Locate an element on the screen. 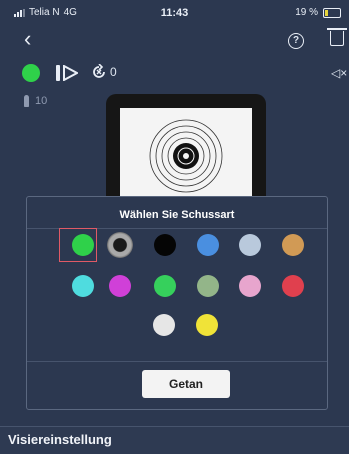 This screenshot has width=349, height=454. fire-shot-icon is located at coordinates (67, 73).